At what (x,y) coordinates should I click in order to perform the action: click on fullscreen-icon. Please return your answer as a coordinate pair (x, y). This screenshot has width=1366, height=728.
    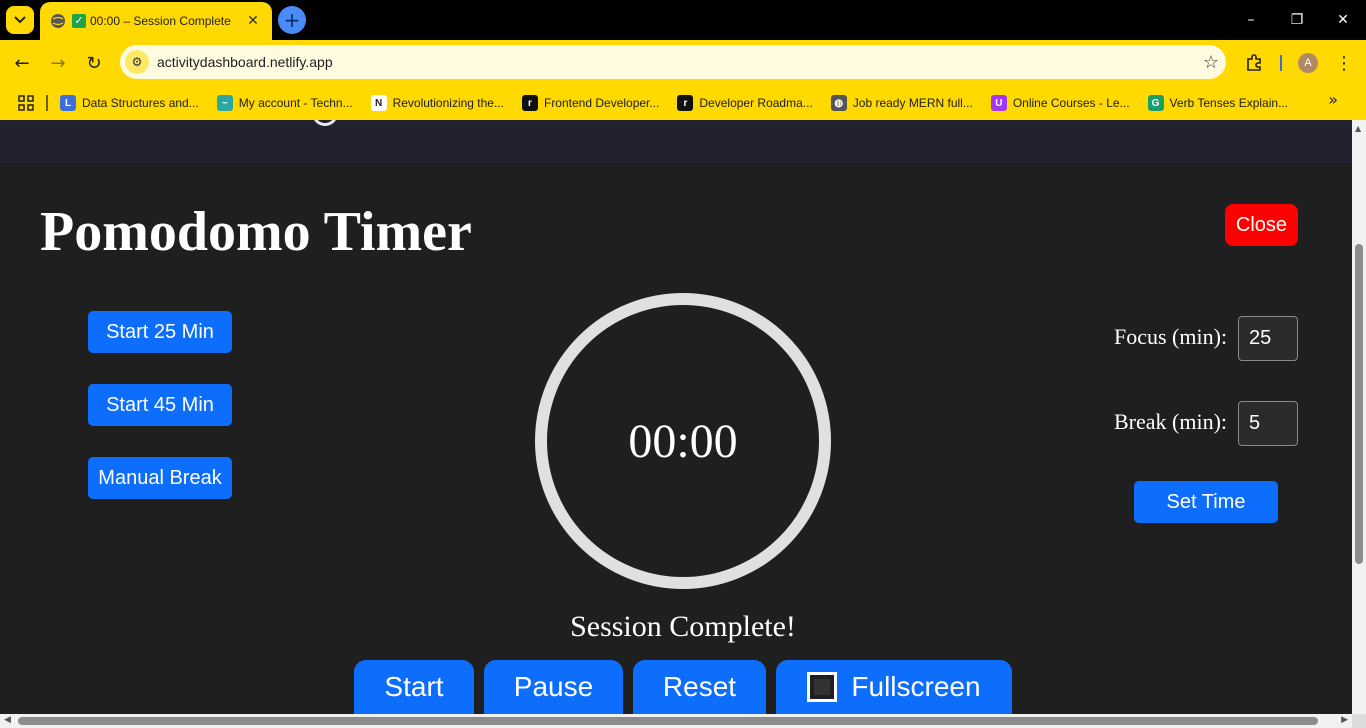
    Looking at the image, I should click on (822, 687).